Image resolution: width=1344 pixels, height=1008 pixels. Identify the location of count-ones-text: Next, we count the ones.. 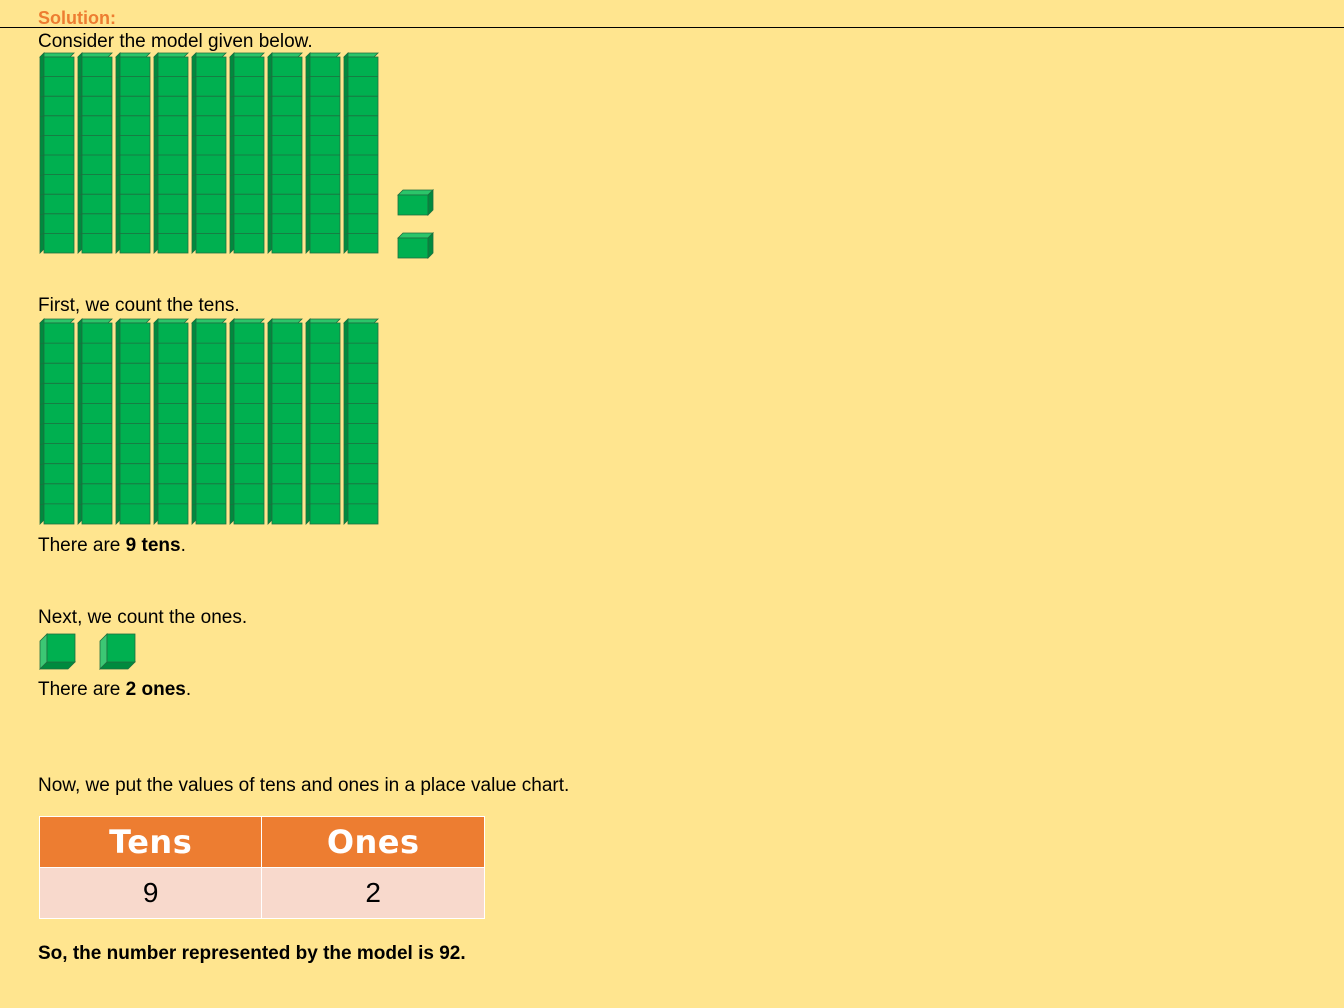
(143, 617).